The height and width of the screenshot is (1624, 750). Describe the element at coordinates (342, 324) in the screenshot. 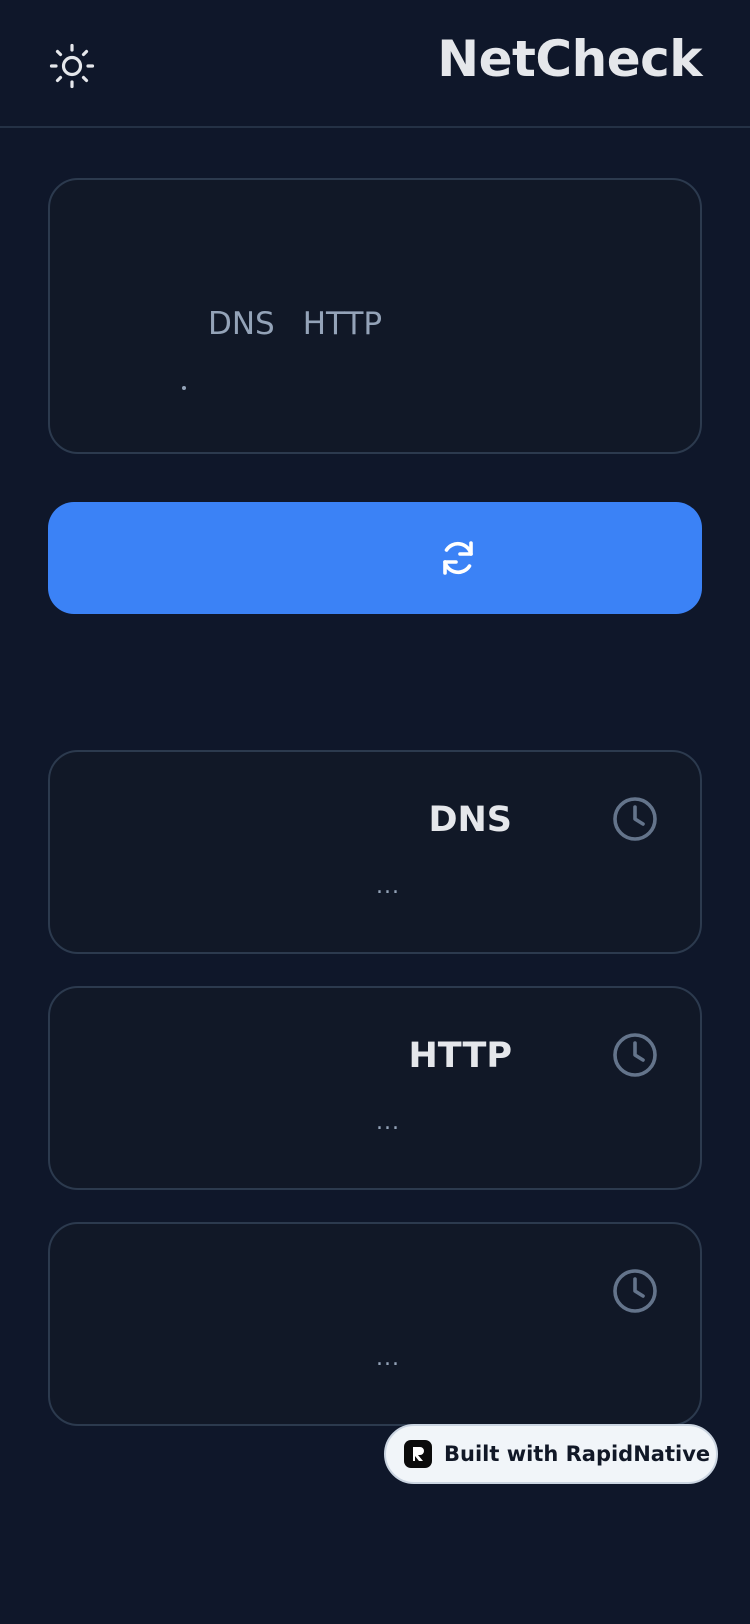

I see `tab-http: HTTP` at that location.